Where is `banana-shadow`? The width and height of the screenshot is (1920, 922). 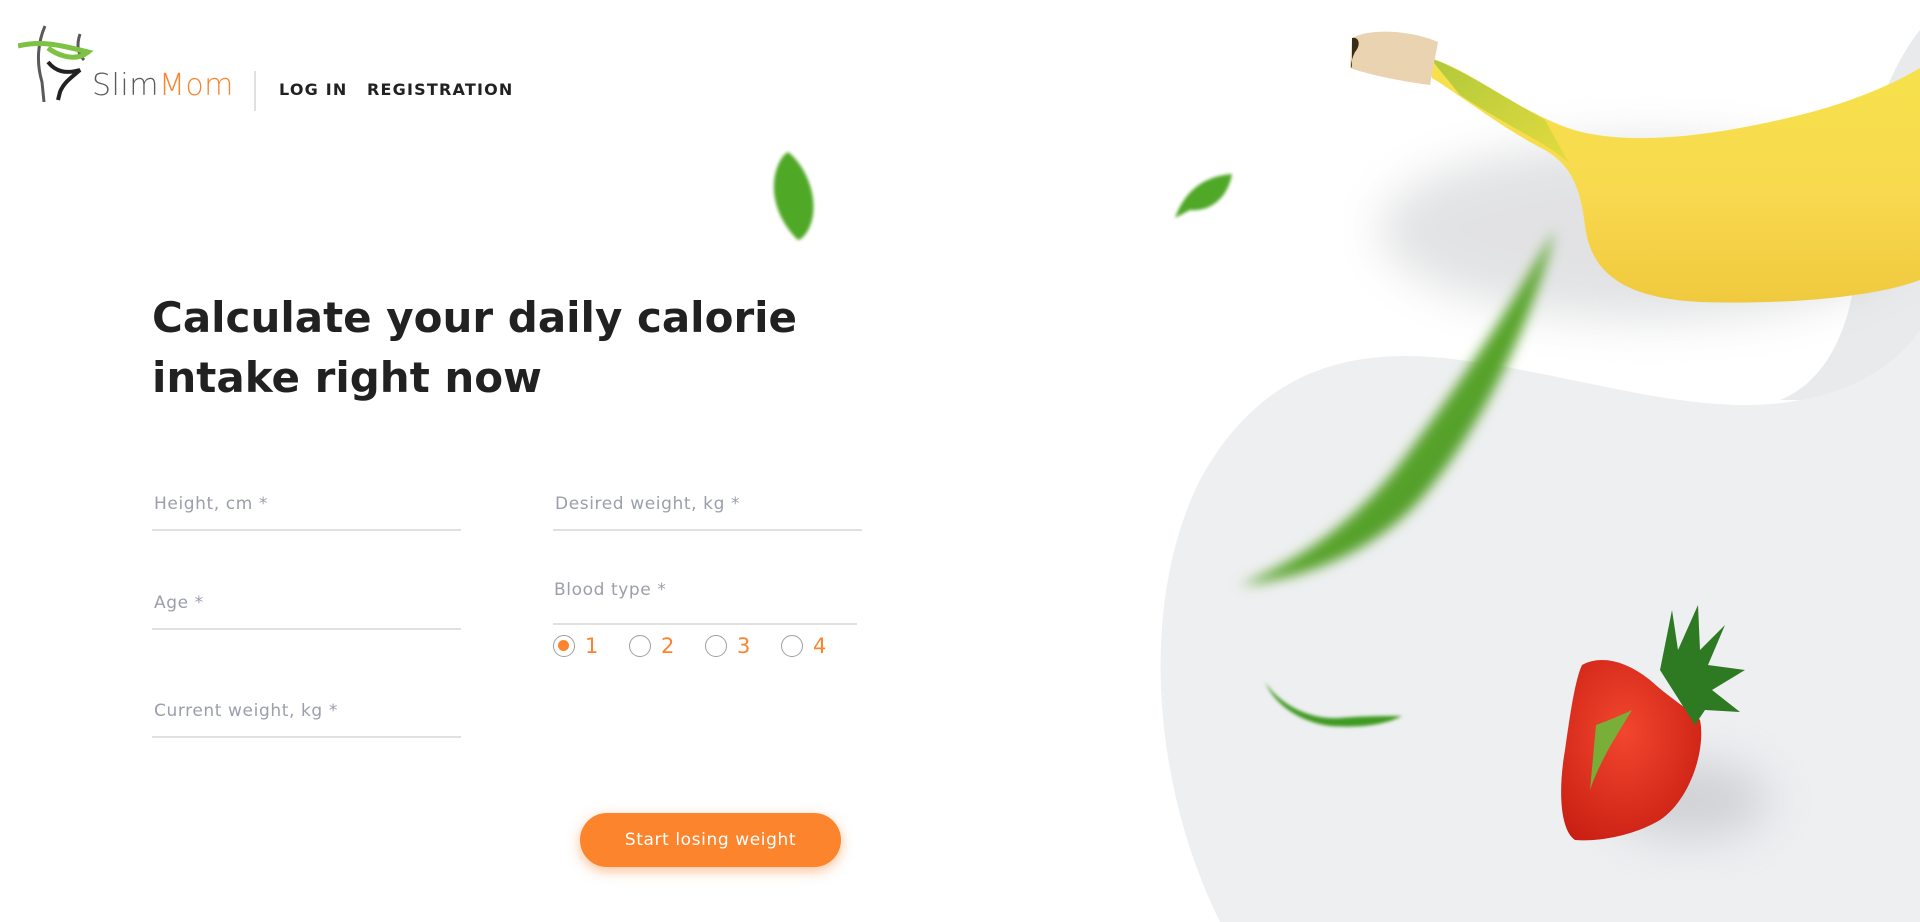 banana-shadow is located at coordinates (1650, 230).